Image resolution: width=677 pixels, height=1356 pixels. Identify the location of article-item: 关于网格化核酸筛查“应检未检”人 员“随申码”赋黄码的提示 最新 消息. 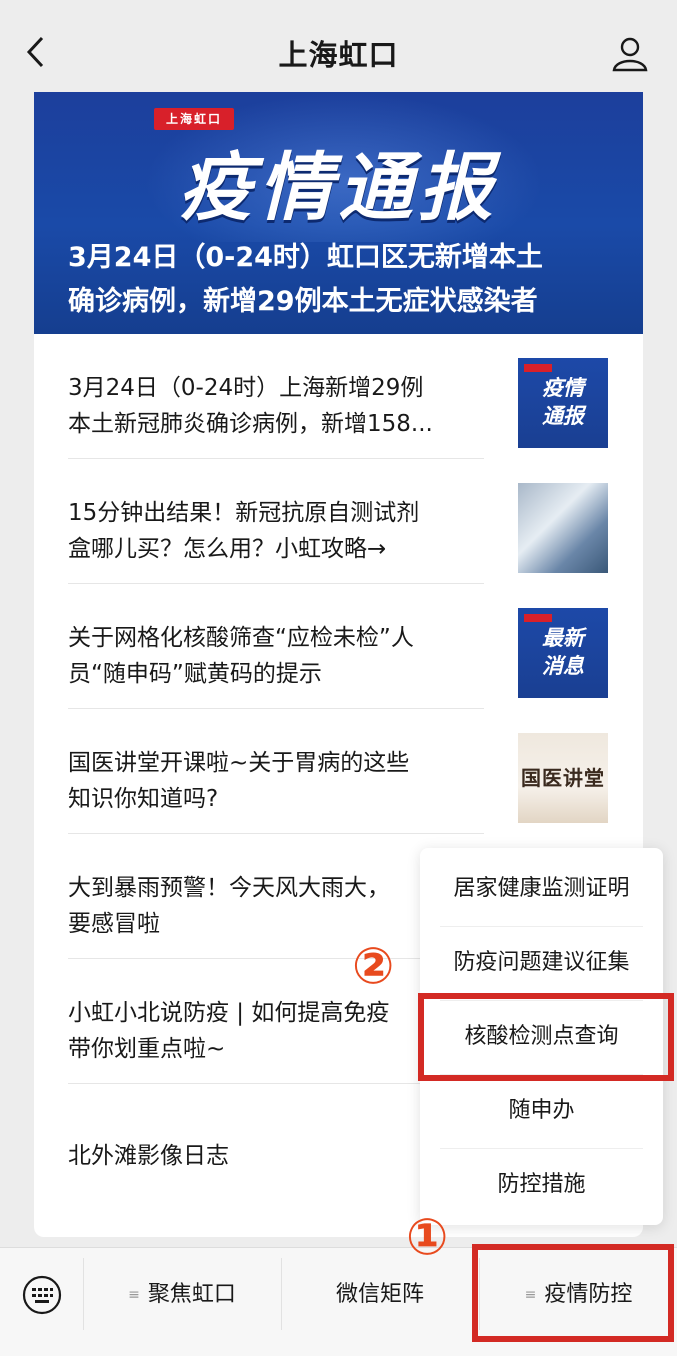
(338, 646).